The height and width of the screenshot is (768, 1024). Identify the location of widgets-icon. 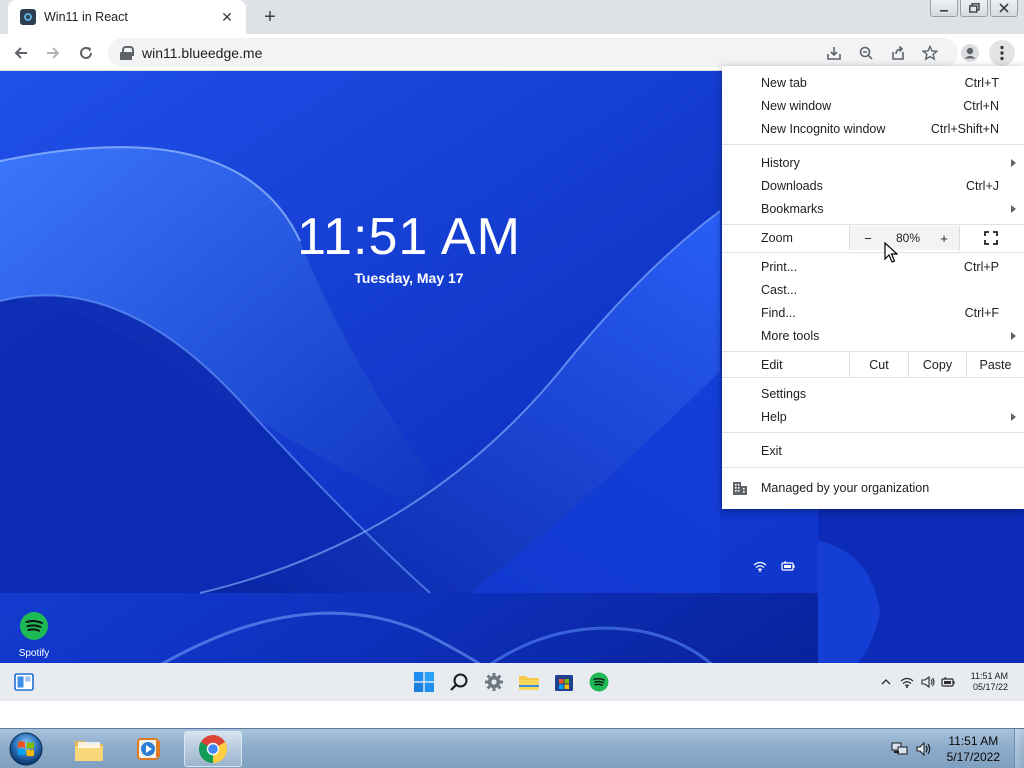
(24, 682).